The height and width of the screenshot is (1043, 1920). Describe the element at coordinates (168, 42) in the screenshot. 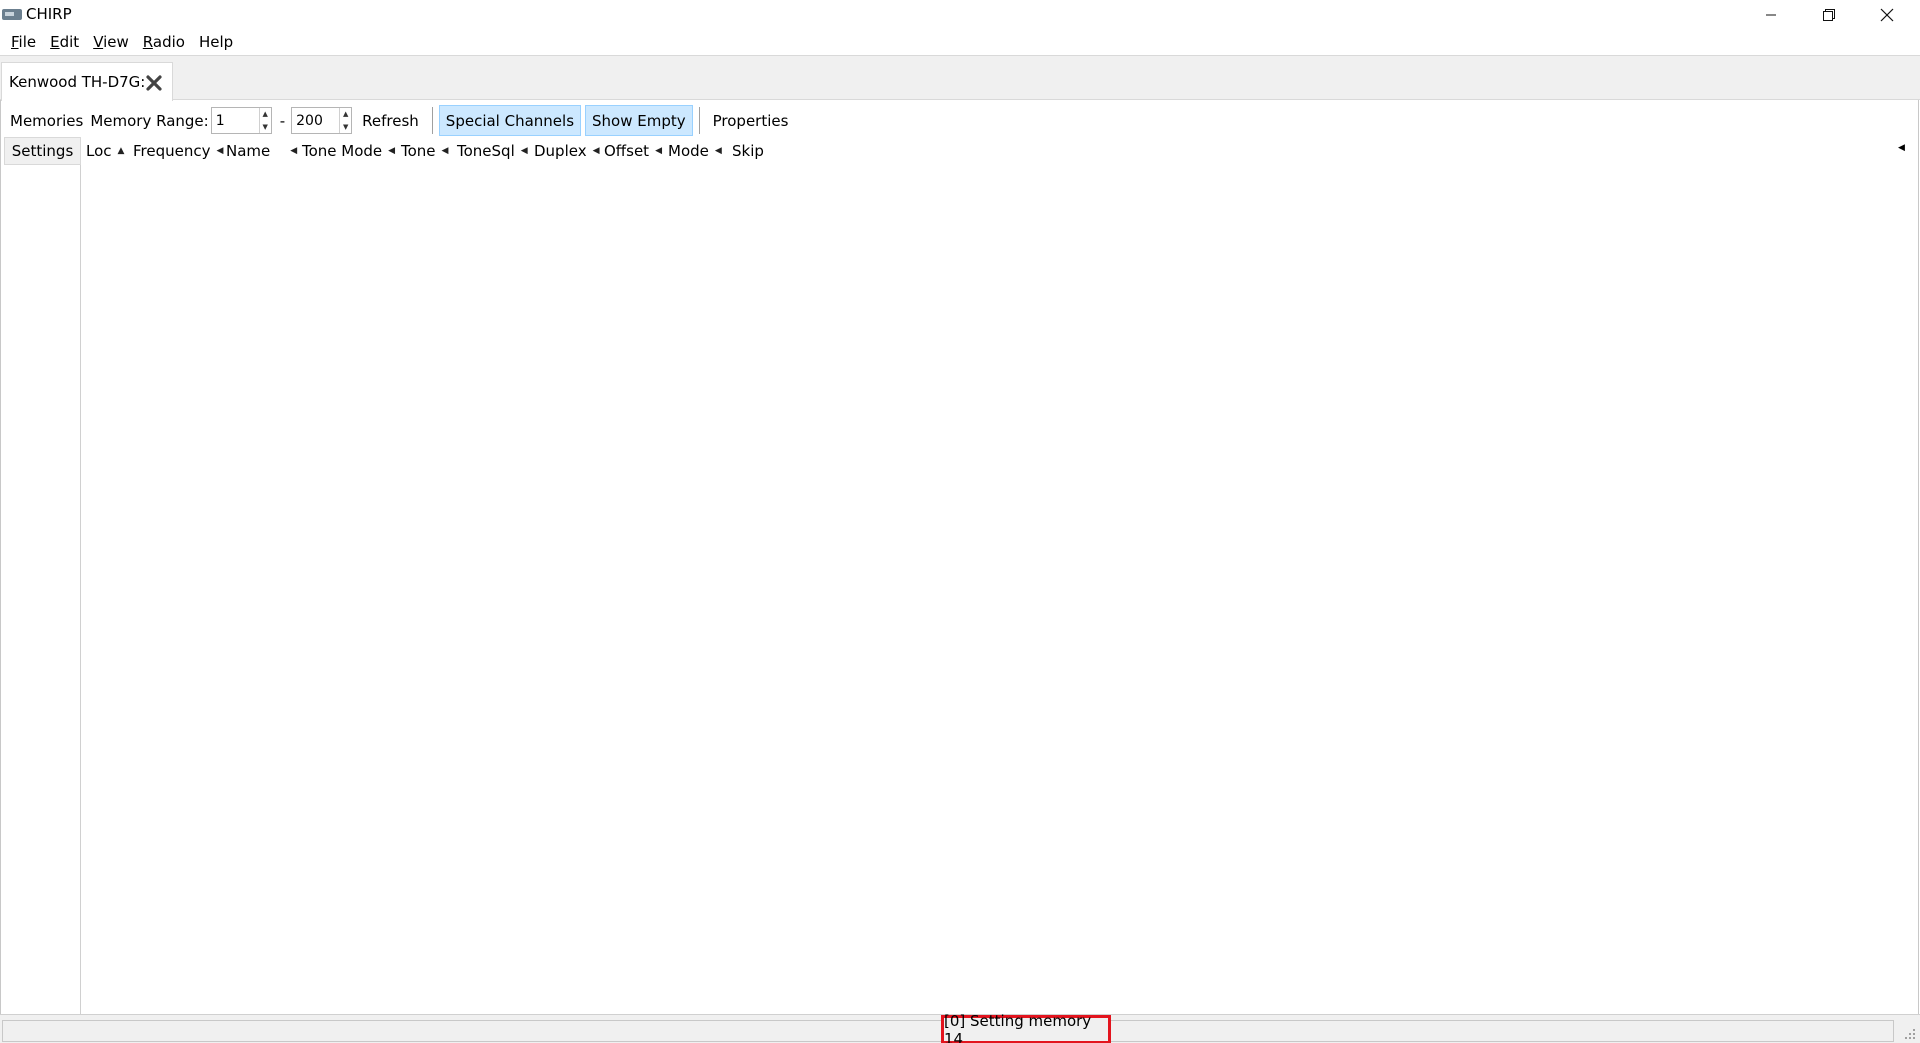

I see `menu-radio-label: adio` at that location.